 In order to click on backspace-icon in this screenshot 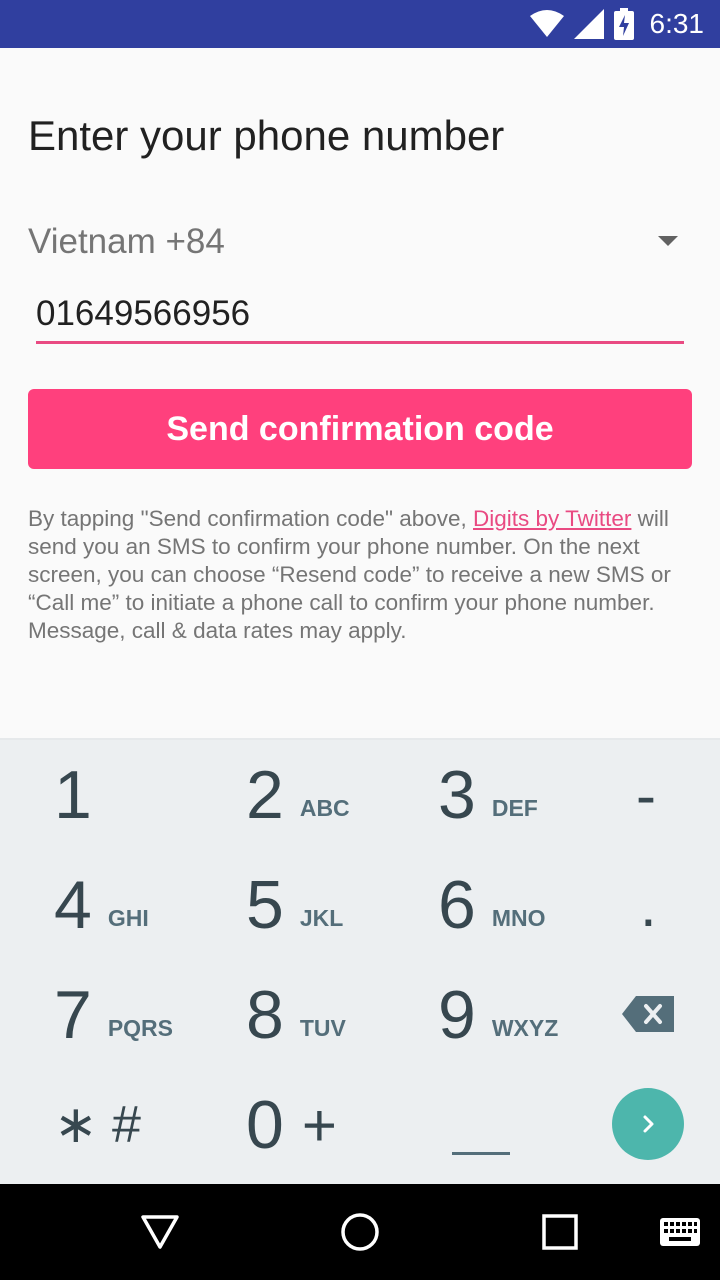, I will do `click(648, 1014)`.